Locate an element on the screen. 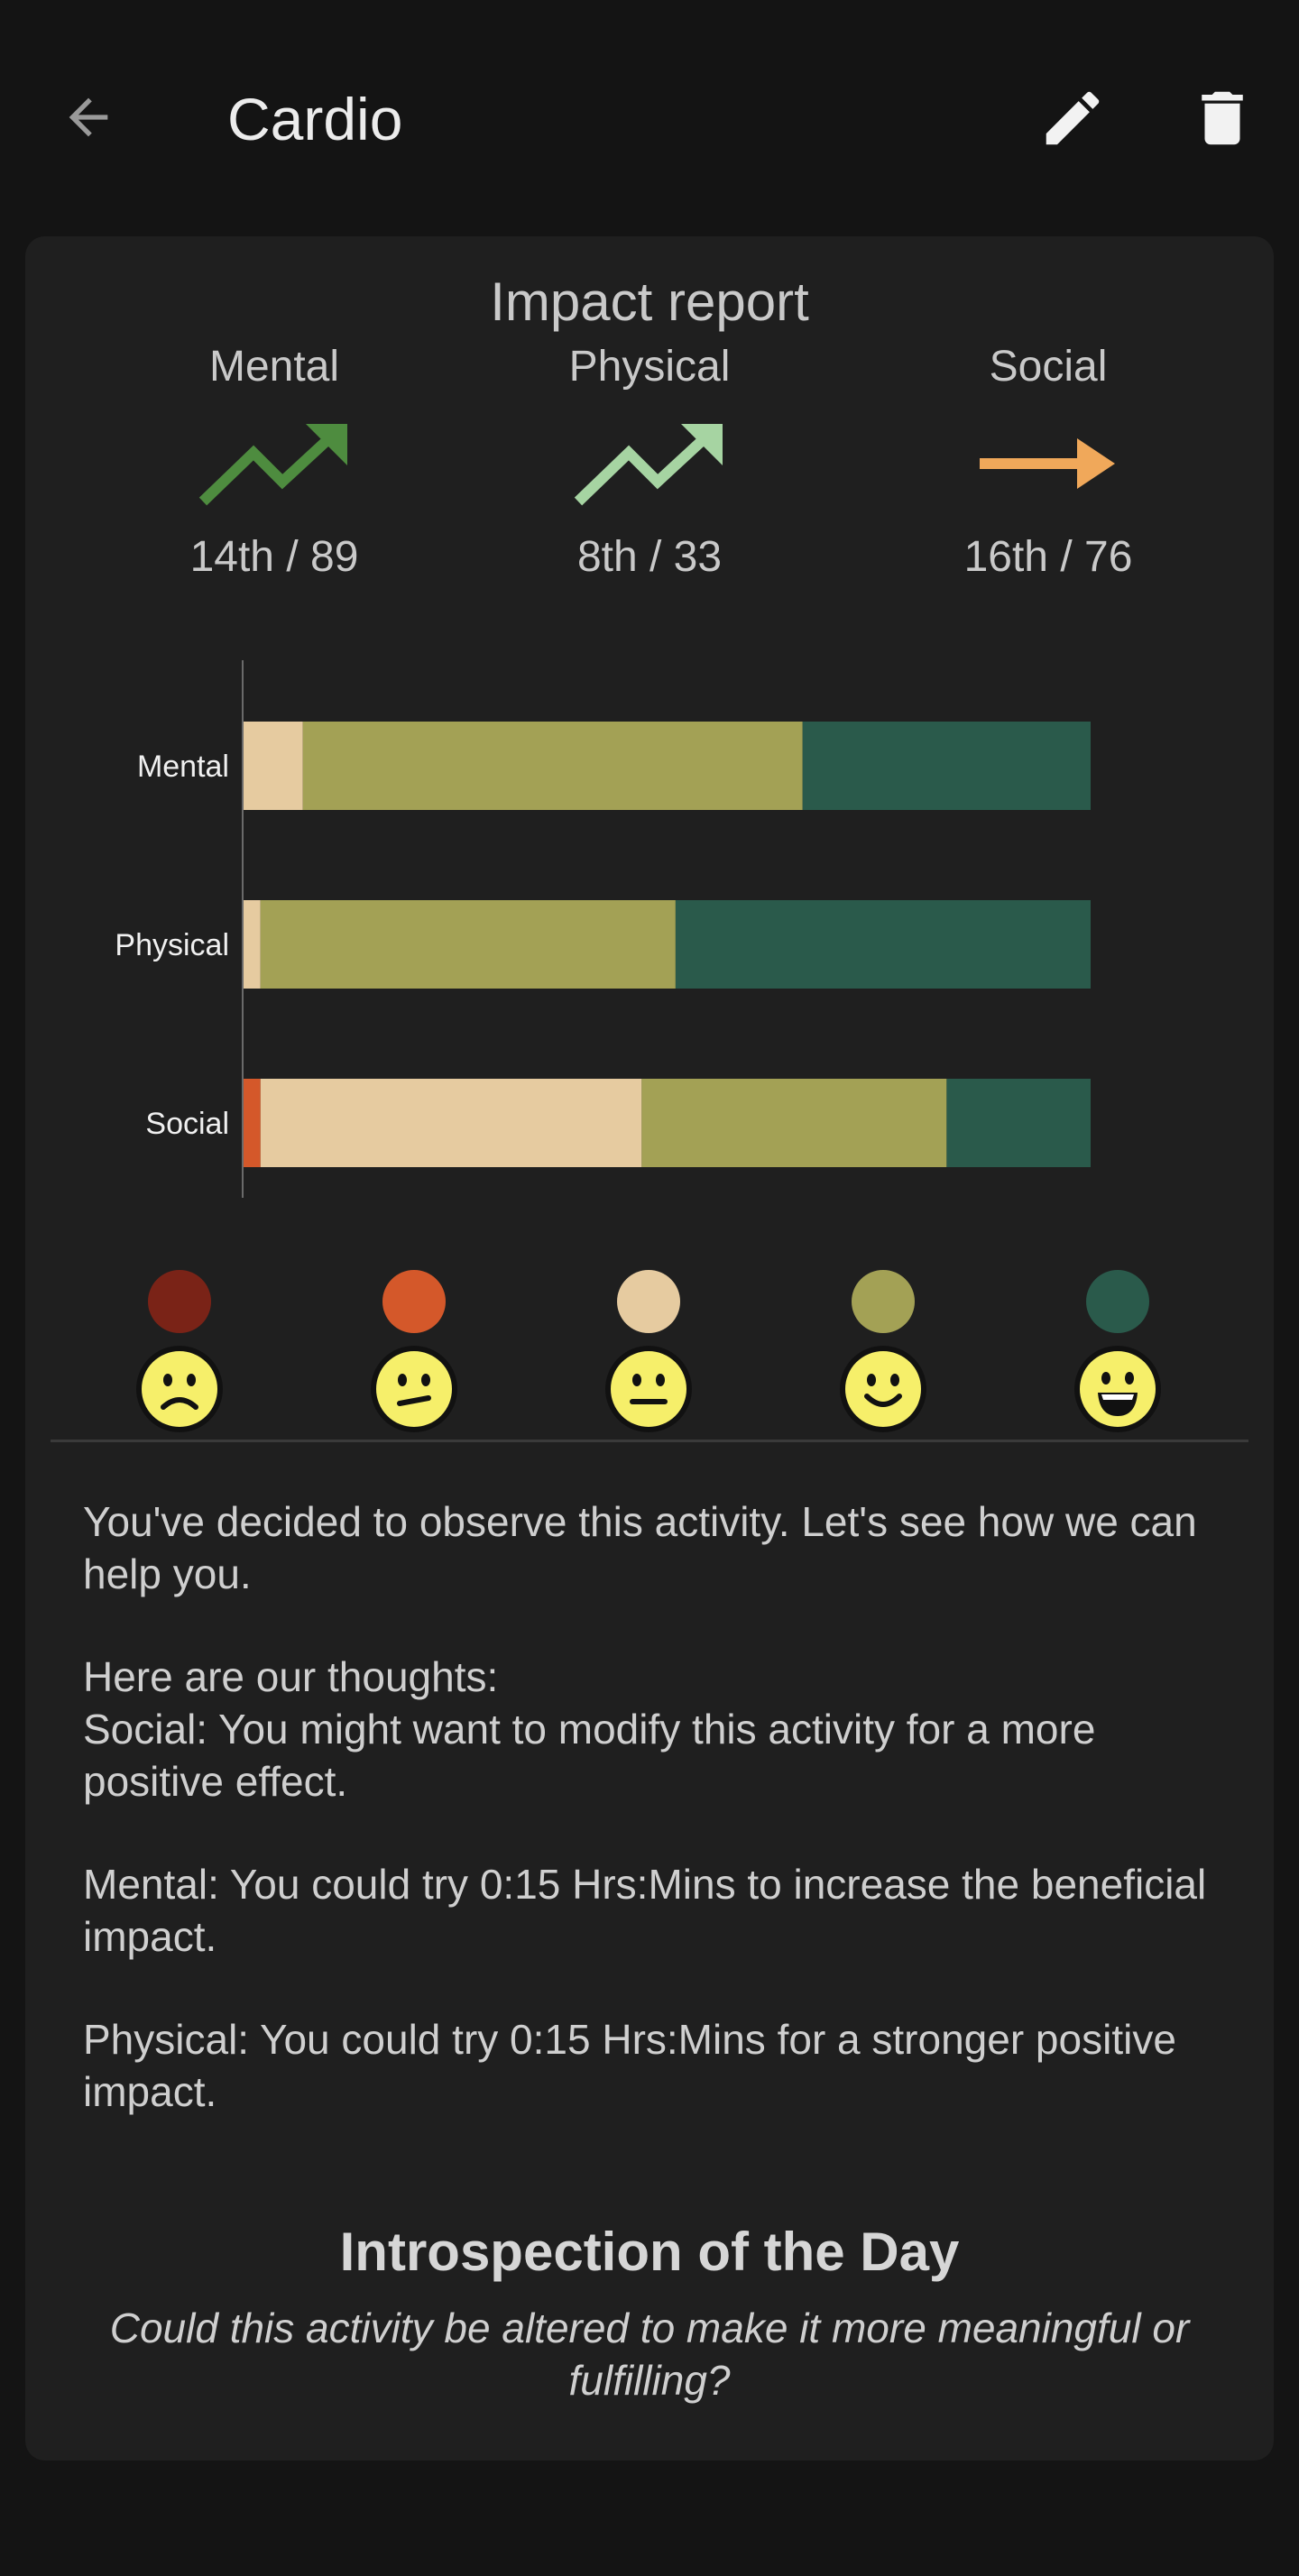  y-tick-label: Social is located at coordinates (187, 1124).